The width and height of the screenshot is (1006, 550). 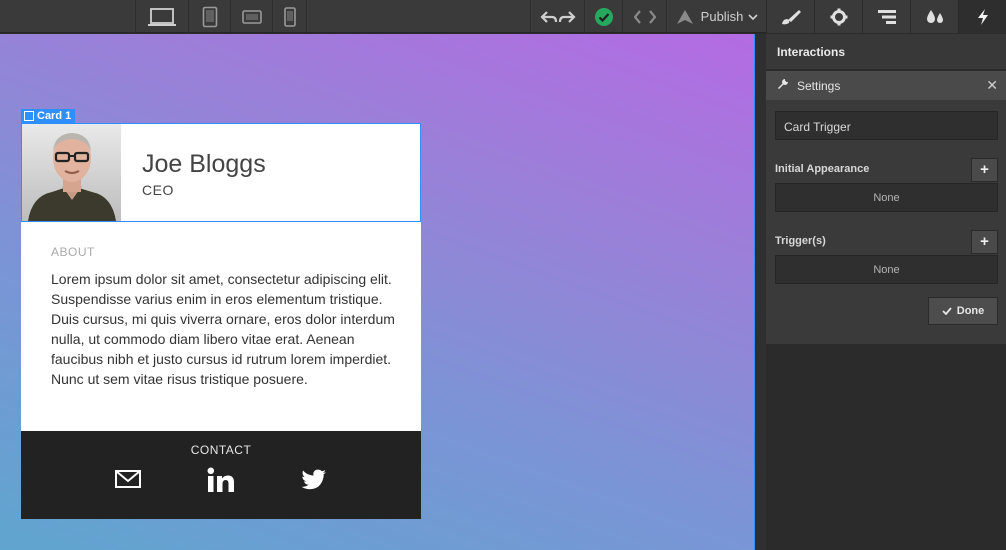 I want to click on undo-icon, so click(x=548, y=17).